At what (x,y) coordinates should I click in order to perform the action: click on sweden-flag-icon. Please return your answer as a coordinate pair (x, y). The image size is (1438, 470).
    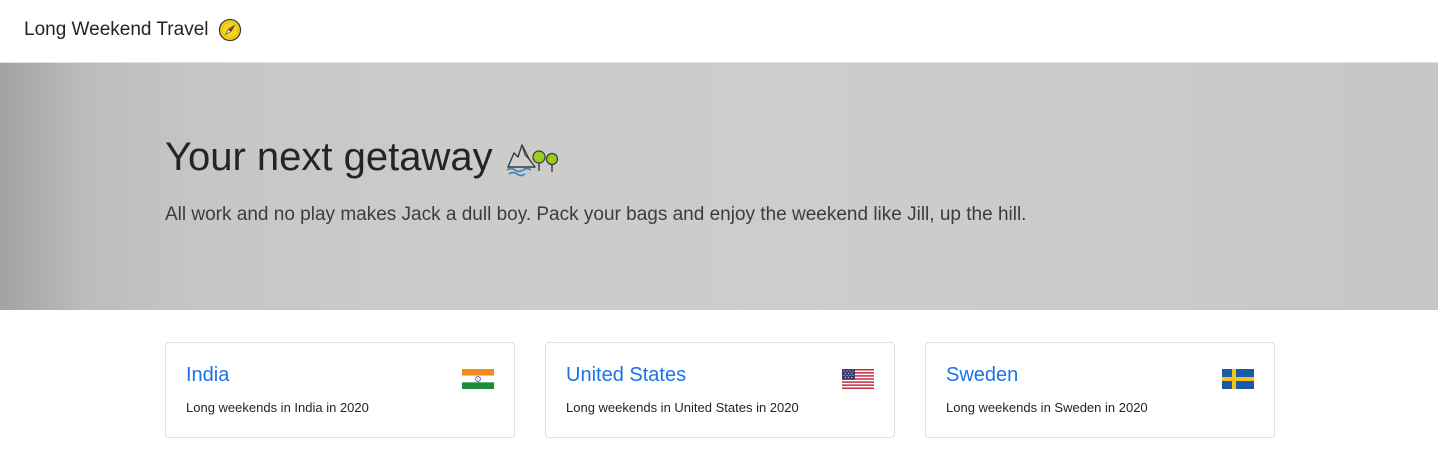
    Looking at the image, I should click on (1238, 379).